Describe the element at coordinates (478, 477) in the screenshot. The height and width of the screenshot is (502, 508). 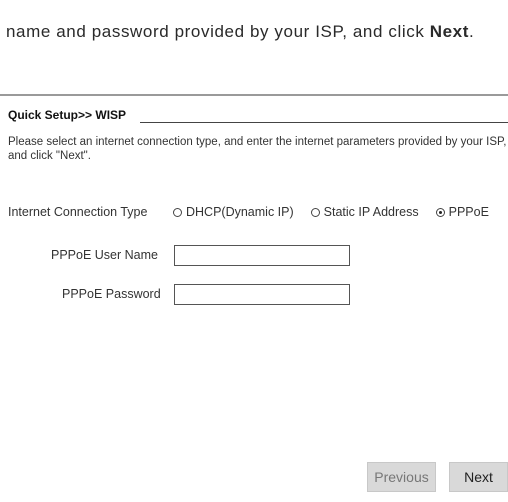
I see `next-button: Next` at that location.